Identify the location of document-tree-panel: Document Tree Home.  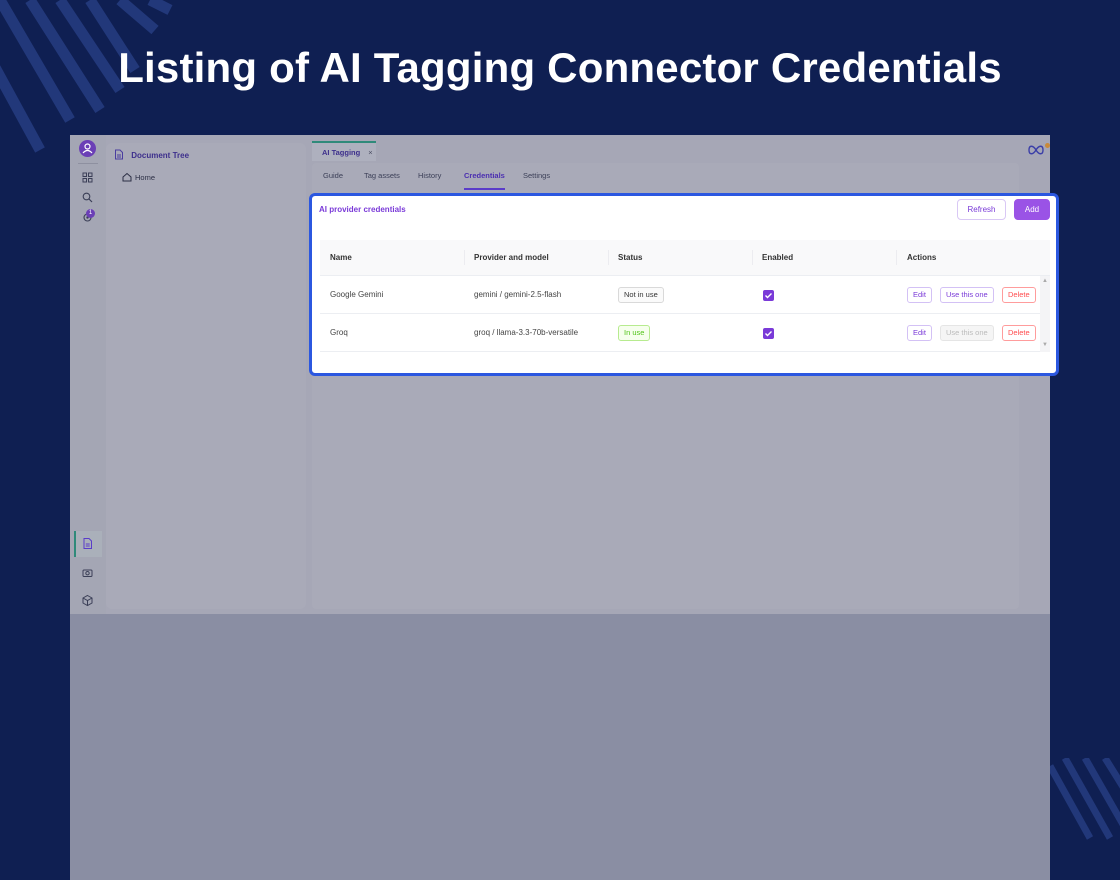
(206, 376).